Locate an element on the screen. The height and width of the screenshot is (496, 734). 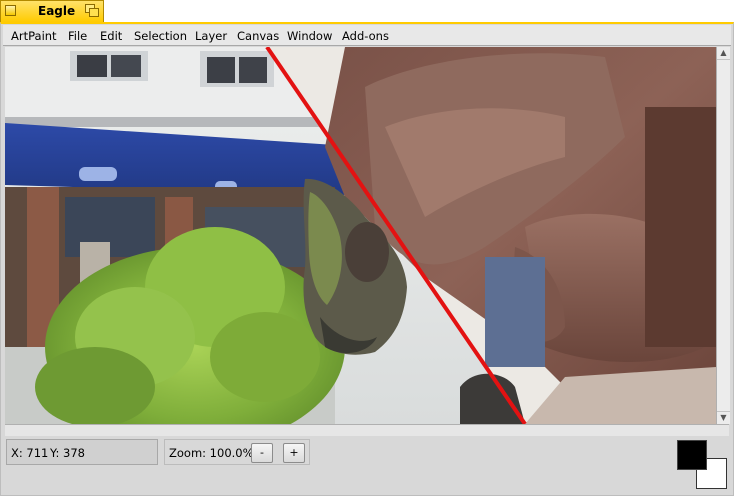
window-tab: Eagle is located at coordinates (52, 11).